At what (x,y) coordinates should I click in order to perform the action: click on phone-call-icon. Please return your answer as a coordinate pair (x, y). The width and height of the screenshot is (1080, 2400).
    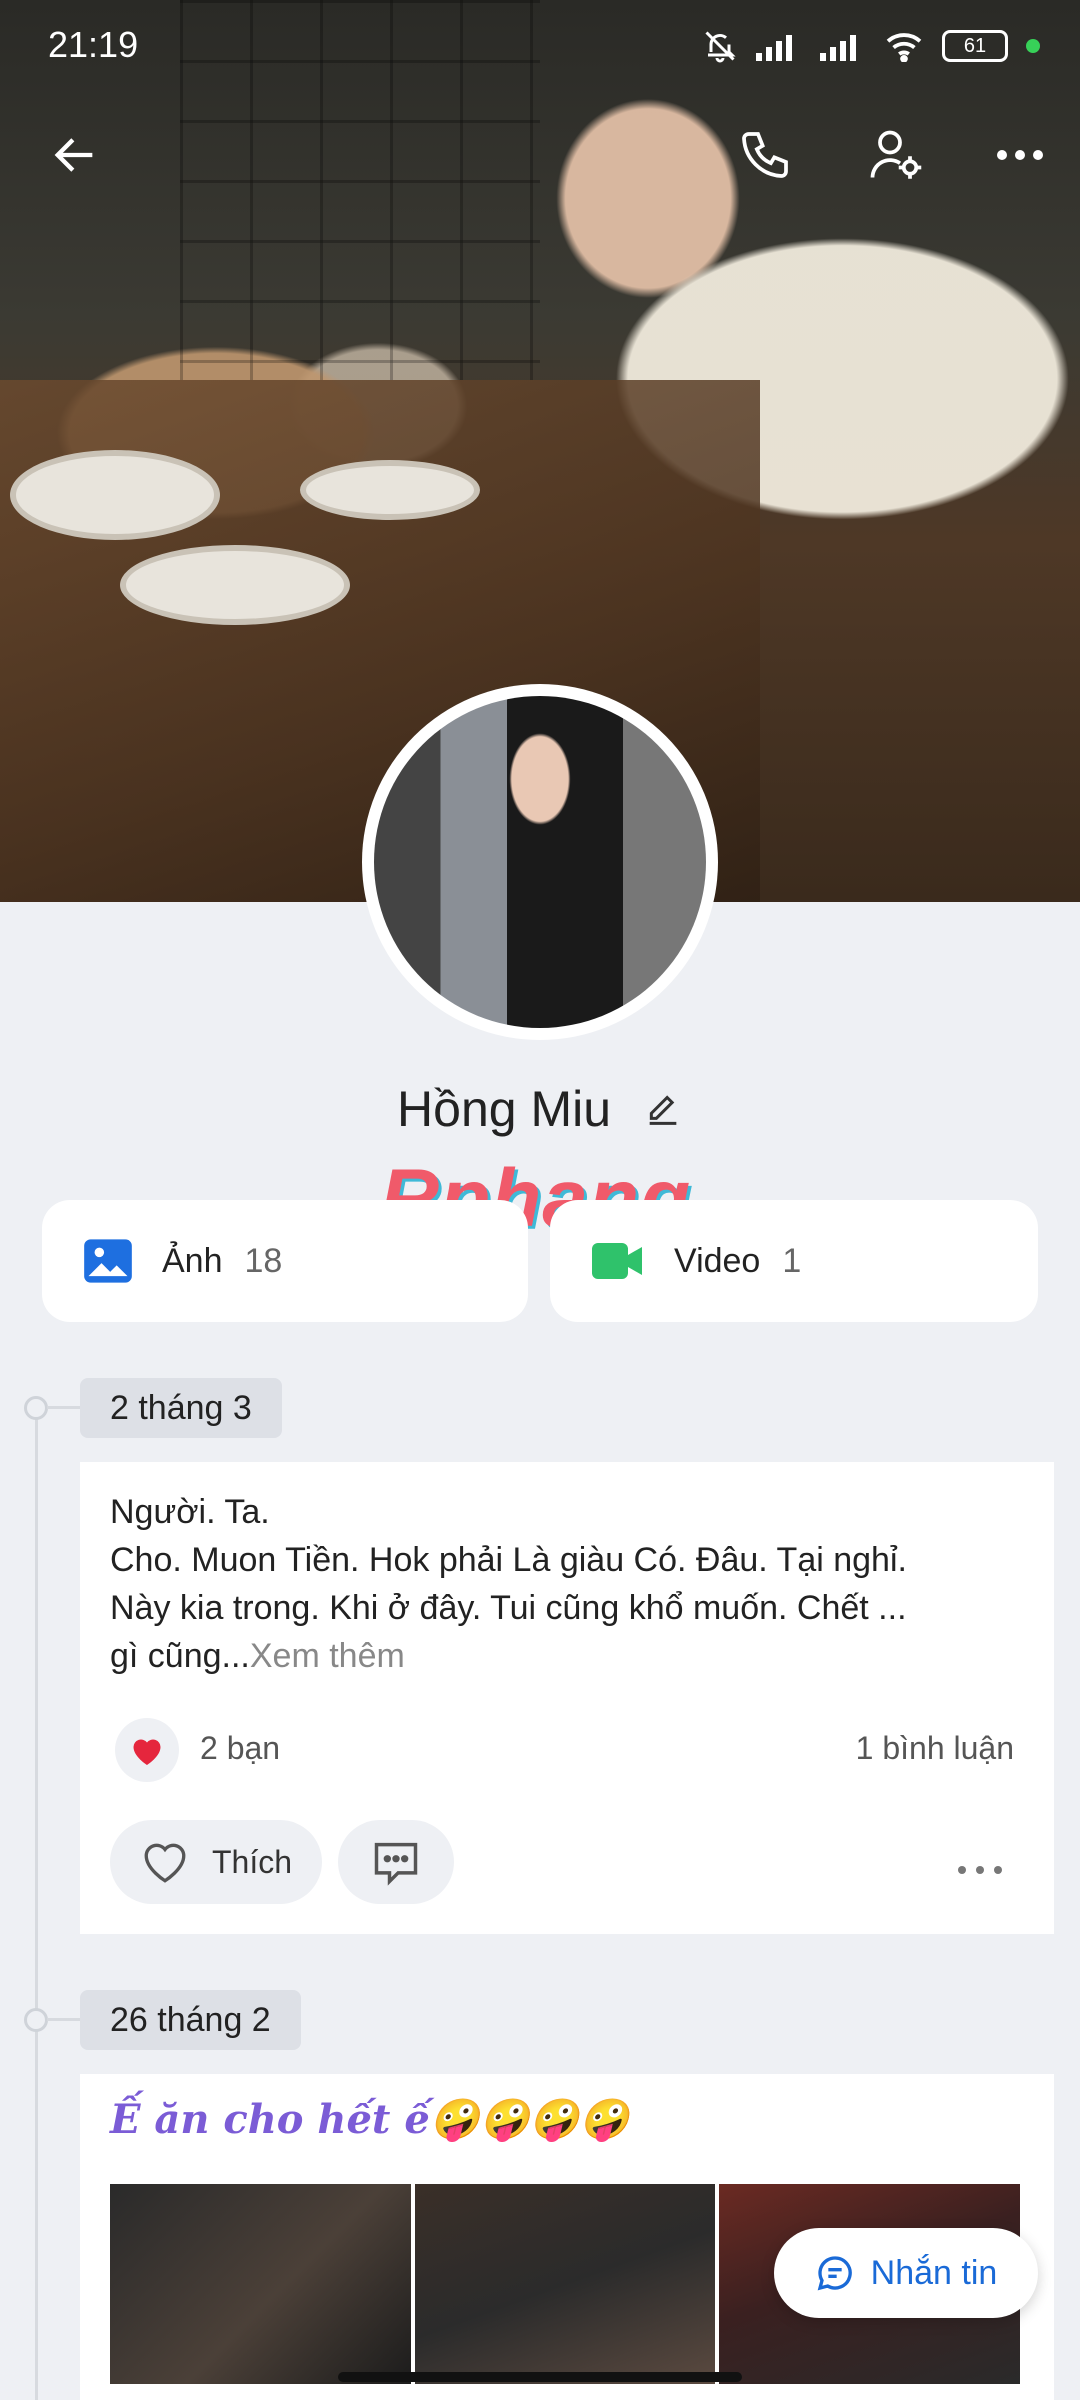
    Looking at the image, I should click on (765, 155).